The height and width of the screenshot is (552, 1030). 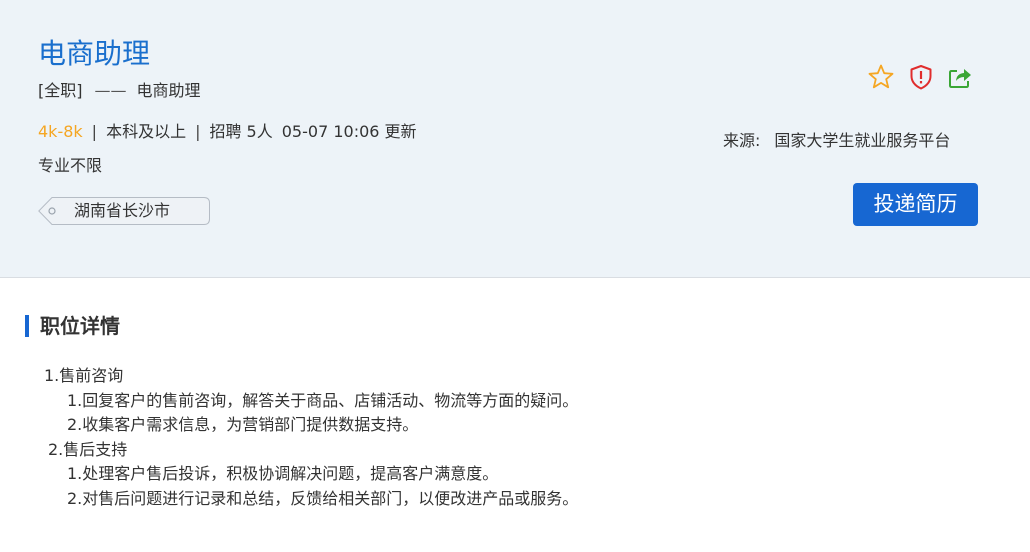 I want to click on description-line: 2.售后支持, so click(x=88, y=449).